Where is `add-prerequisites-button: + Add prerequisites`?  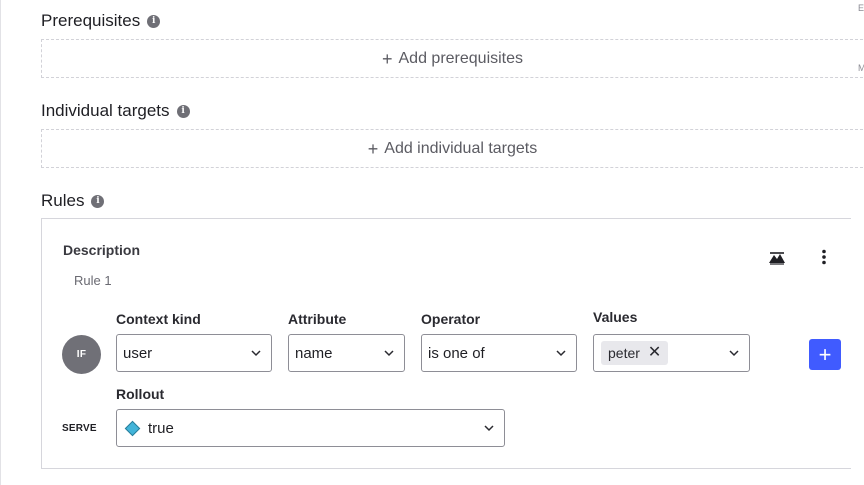 add-prerequisites-button: + Add prerequisites is located at coordinates (452, 59).